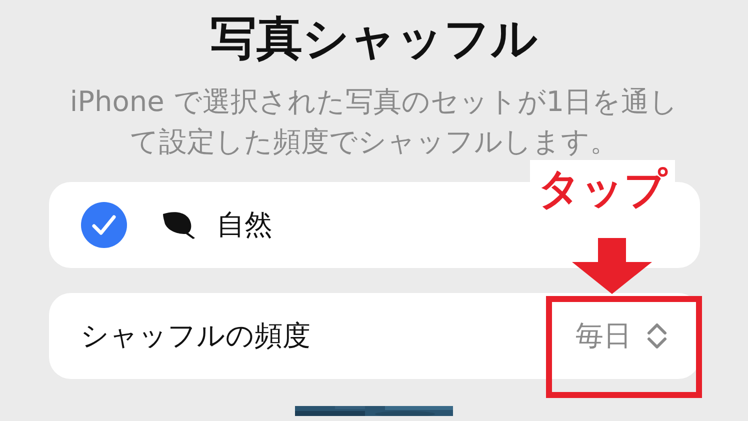  Describe the element at coordinates (103, 225) in the screenshot. I see `checkbox-icon` at that location.